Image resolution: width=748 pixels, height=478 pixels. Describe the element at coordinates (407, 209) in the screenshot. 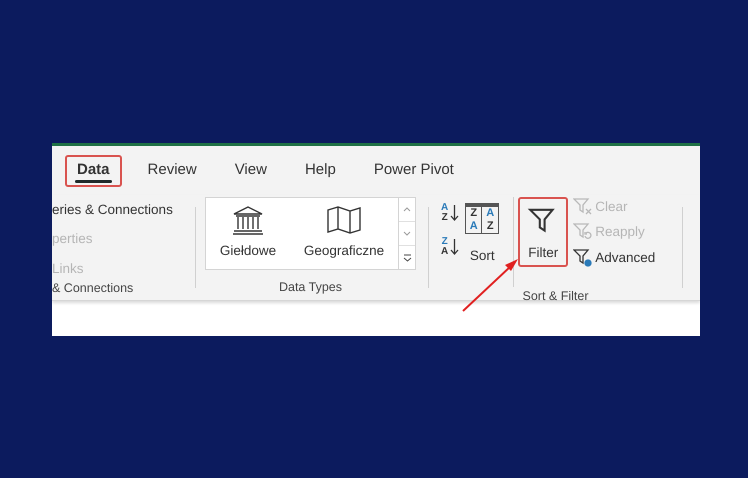

I see `chevron-up-icon` at that location.